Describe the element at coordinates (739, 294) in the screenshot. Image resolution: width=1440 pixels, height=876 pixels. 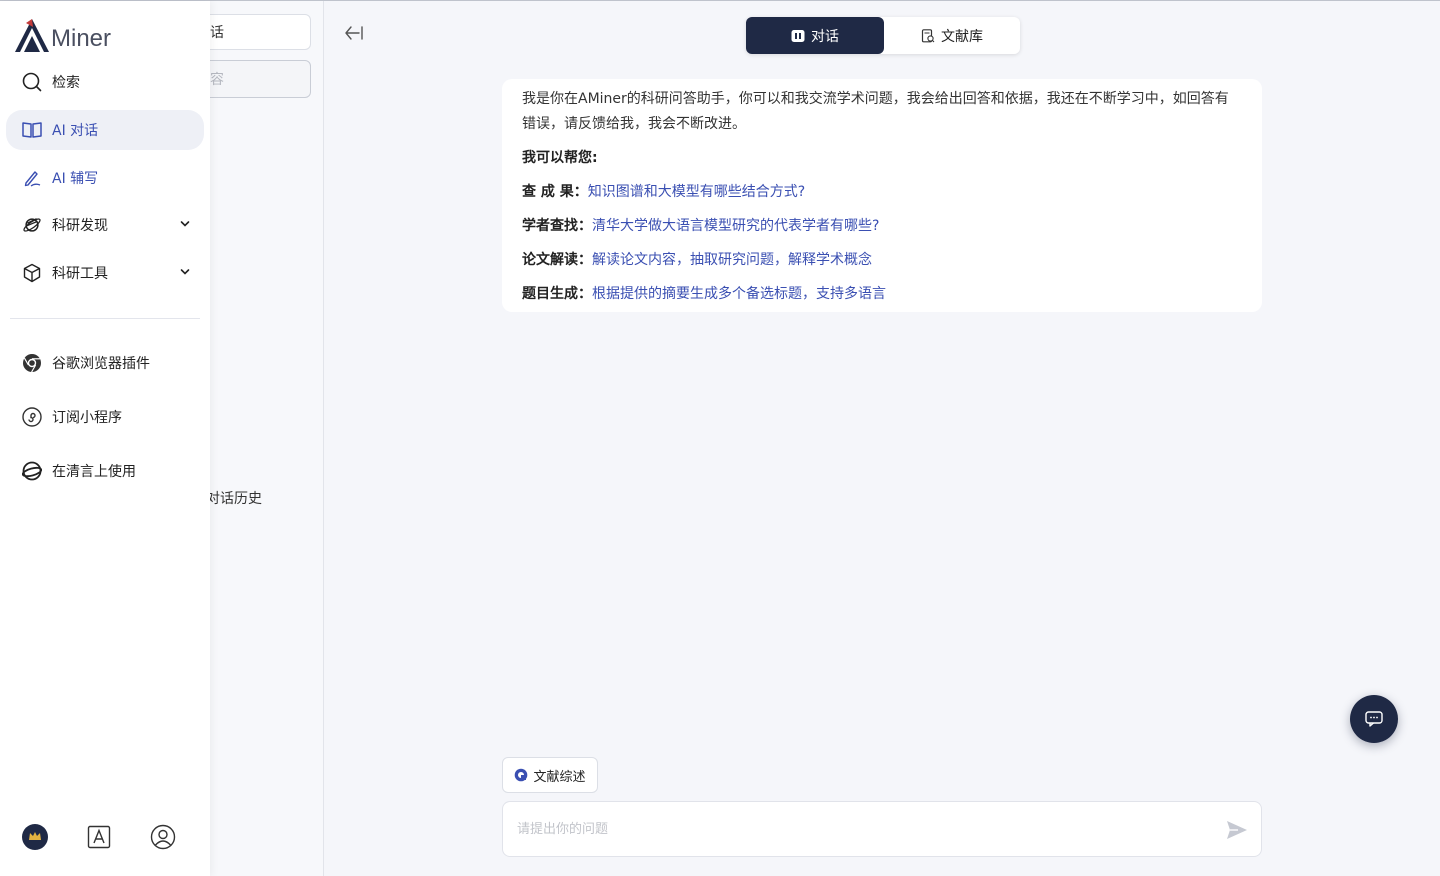
I see `suggestion-link: 根据提供的摘要生成多个备选标题，支持多语言` at that location.